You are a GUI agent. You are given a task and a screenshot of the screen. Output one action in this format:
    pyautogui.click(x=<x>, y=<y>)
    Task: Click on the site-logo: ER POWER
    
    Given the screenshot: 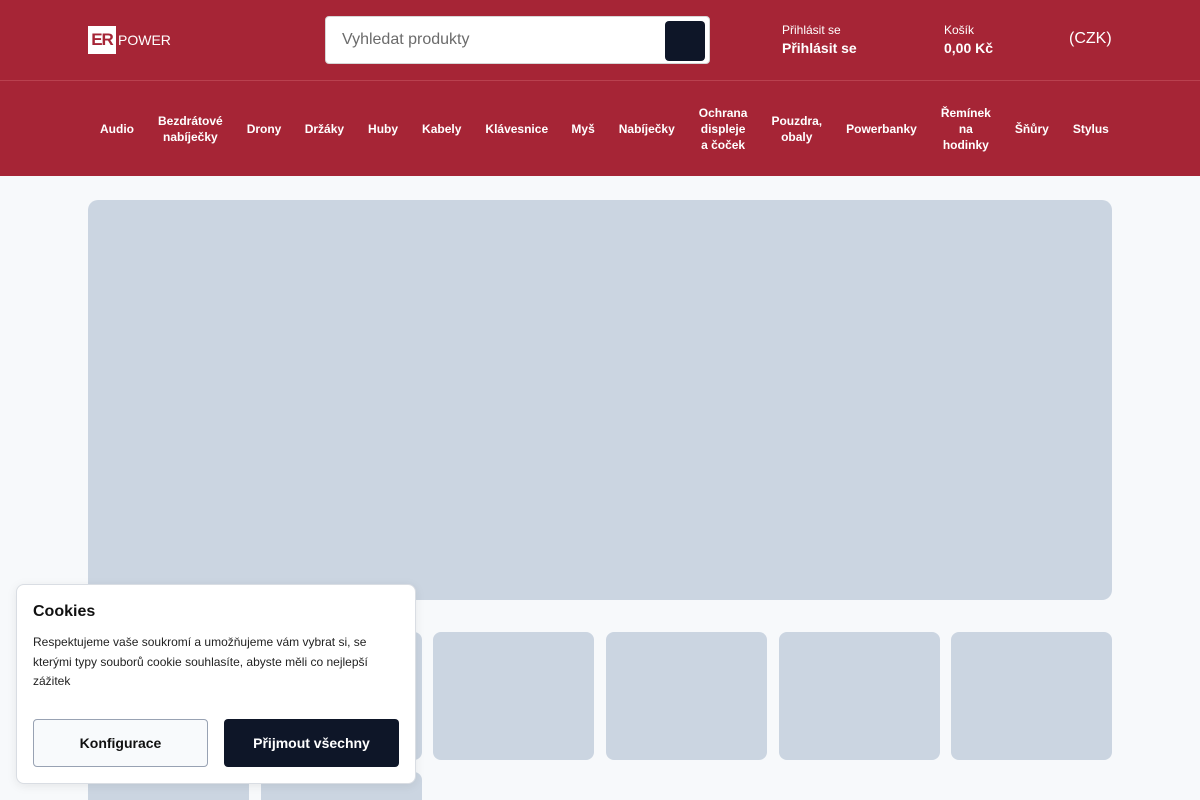 What is the action you would take?
    pyautogui.click(x=129, y=40)
    